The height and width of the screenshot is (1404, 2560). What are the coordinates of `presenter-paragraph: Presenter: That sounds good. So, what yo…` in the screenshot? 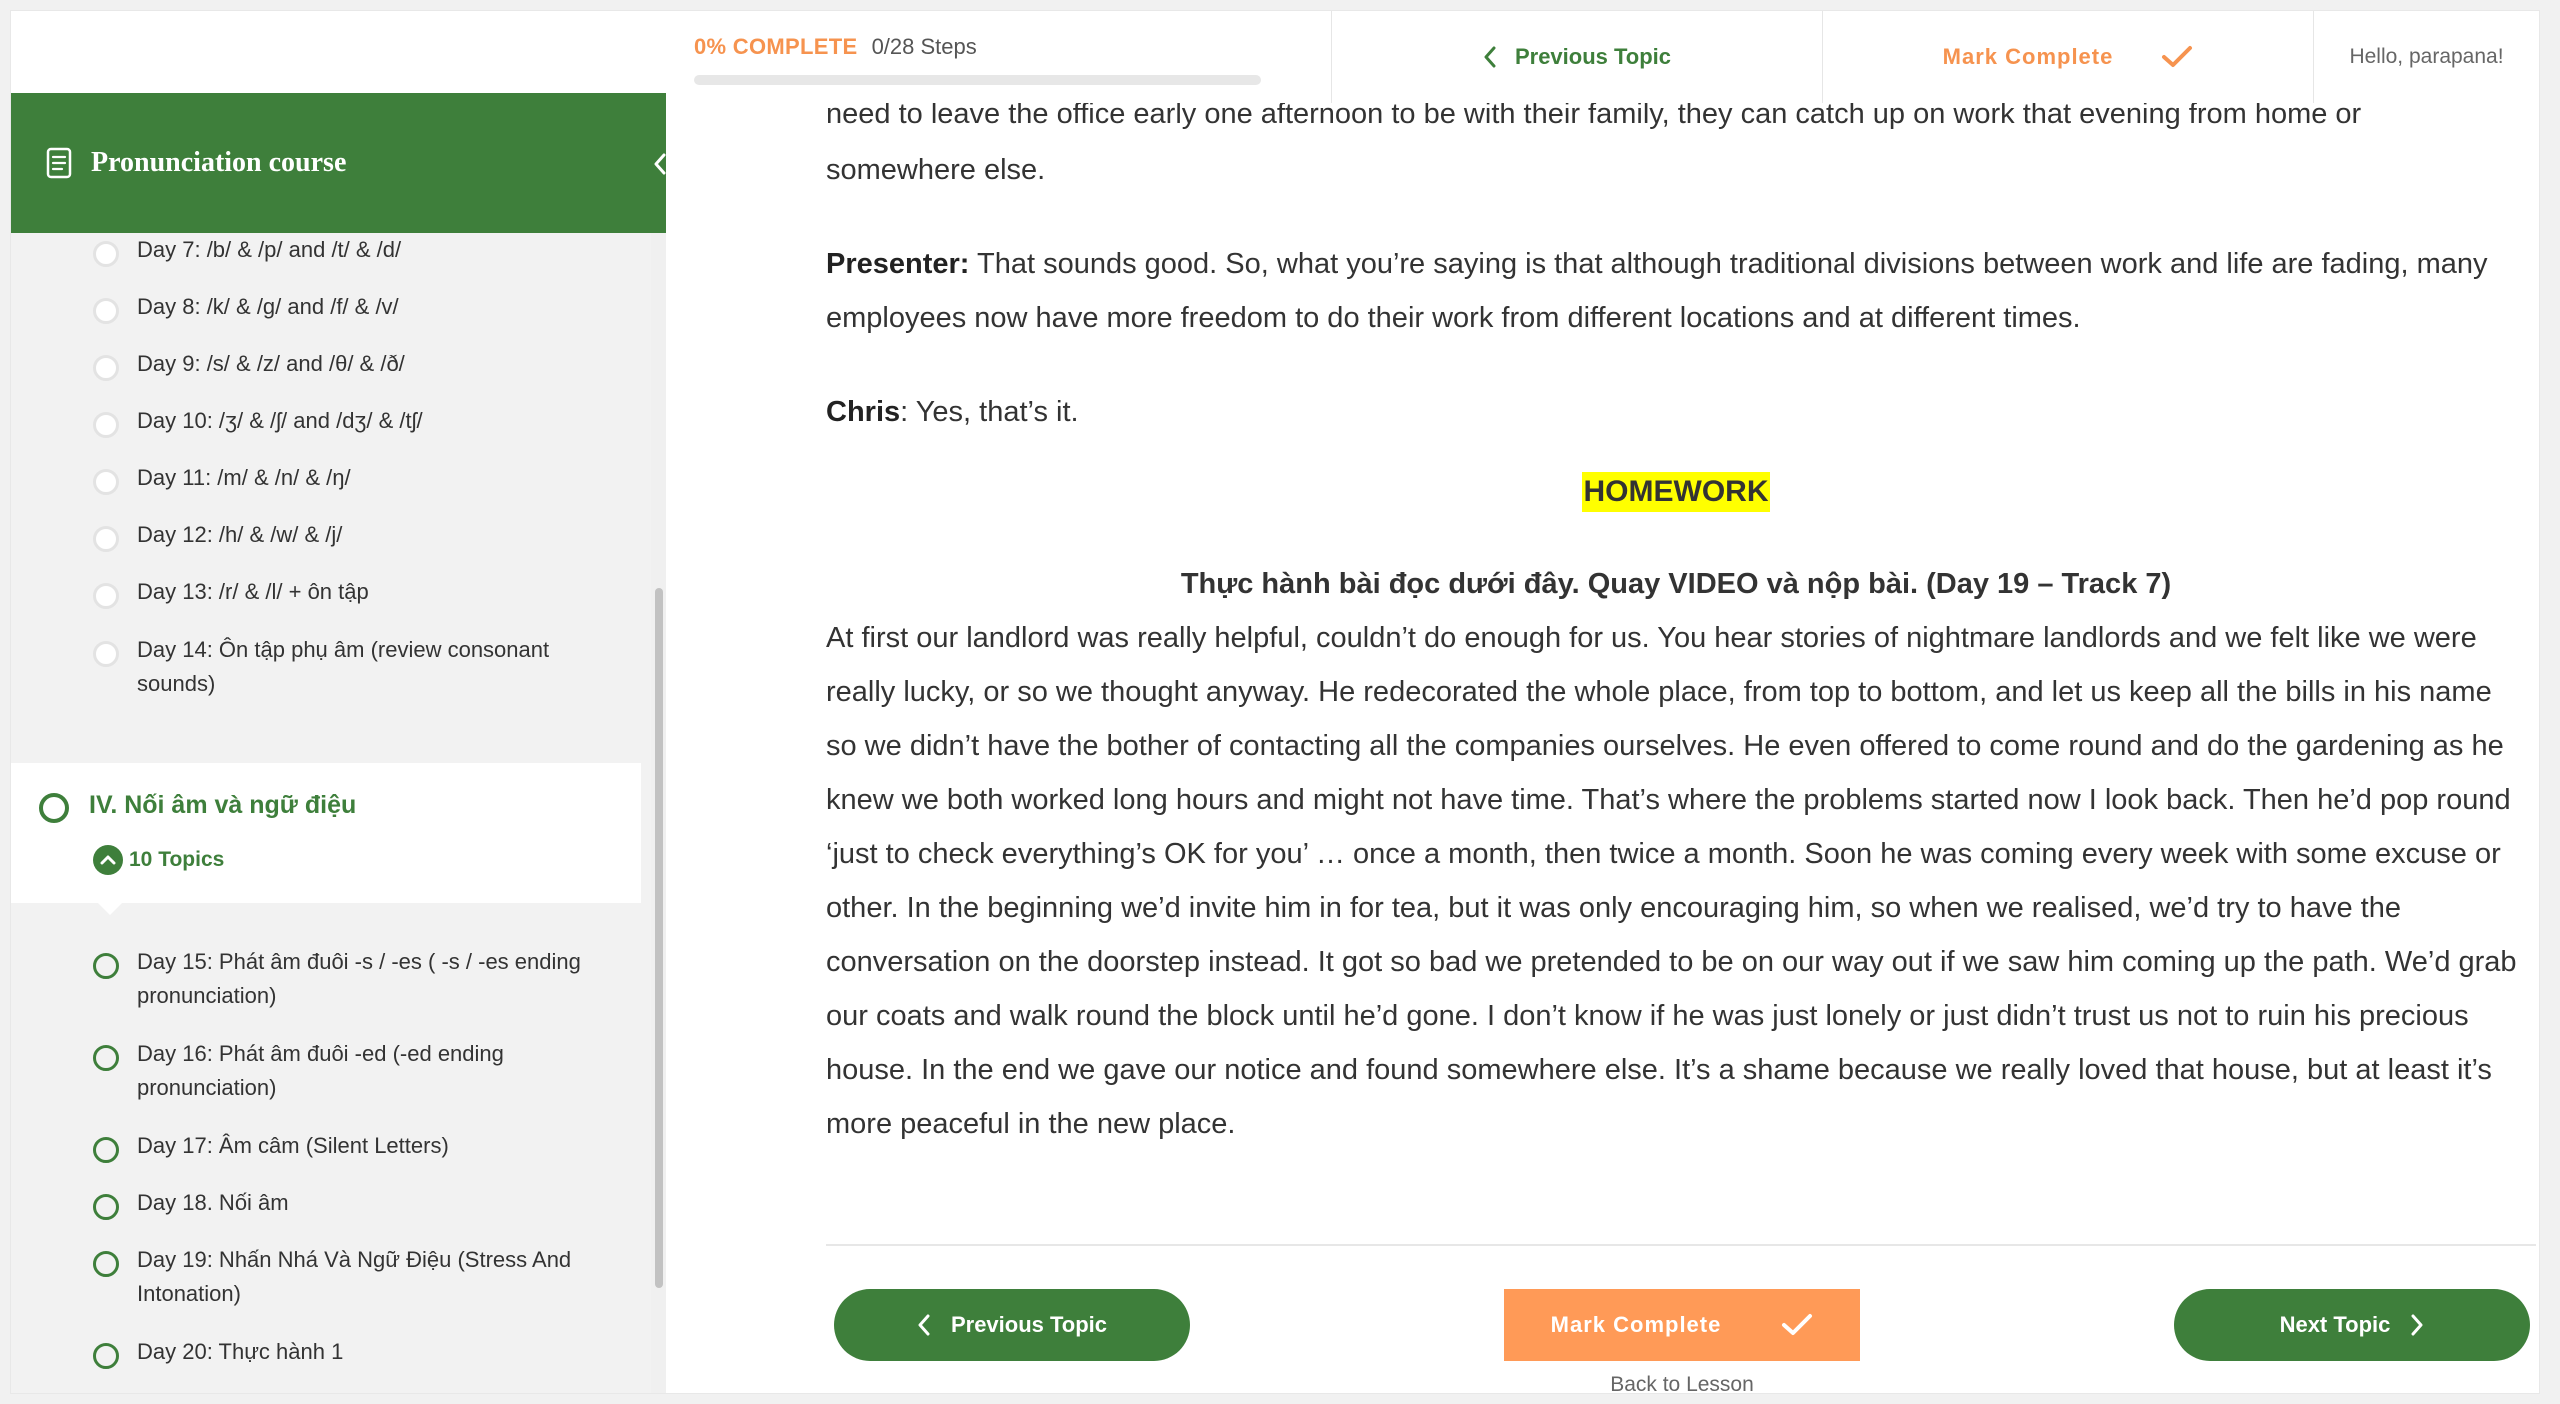 It's located at (1676, 291).